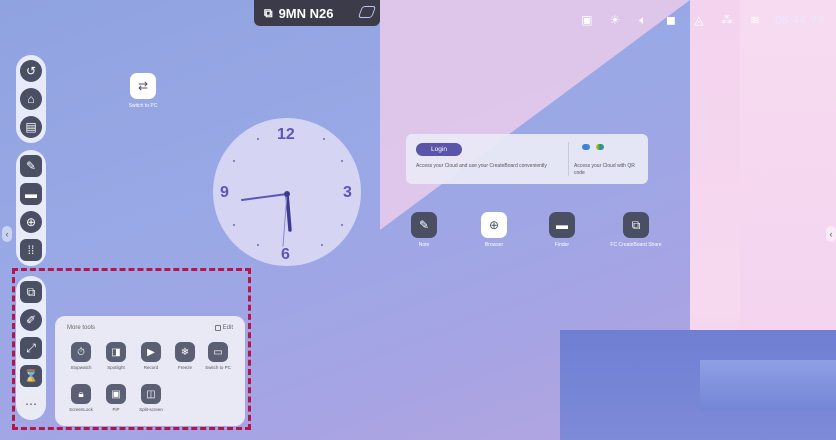  What do you see at coordinates (615, 20) in the screenshot?
I see `brightness-icon: ☀` at bounding box center [615, 20].